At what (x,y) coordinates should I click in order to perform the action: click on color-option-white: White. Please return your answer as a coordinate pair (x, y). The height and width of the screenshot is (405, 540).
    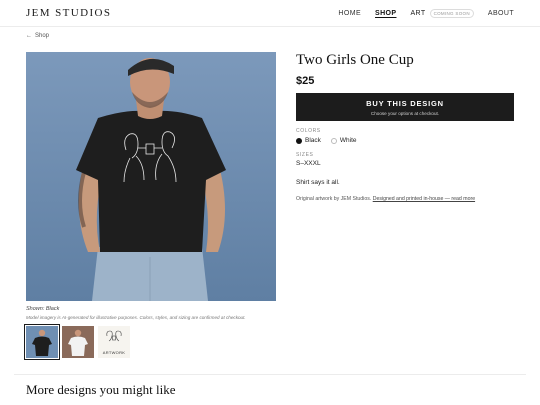
    Looking at the image, I should click on (343, 140).